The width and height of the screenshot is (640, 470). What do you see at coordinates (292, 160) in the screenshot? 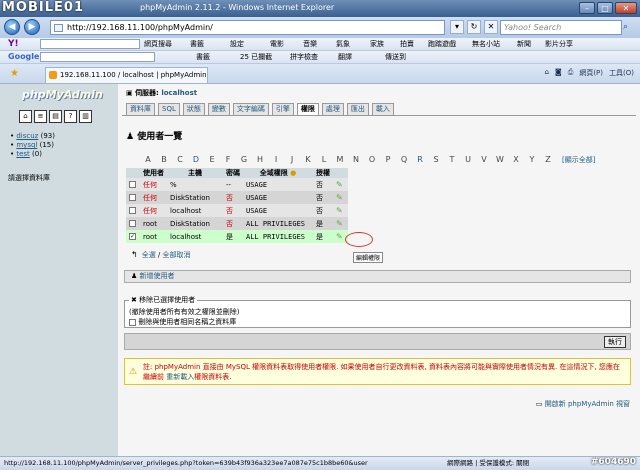
I see `letter: J` at bounding box center [292, 160].